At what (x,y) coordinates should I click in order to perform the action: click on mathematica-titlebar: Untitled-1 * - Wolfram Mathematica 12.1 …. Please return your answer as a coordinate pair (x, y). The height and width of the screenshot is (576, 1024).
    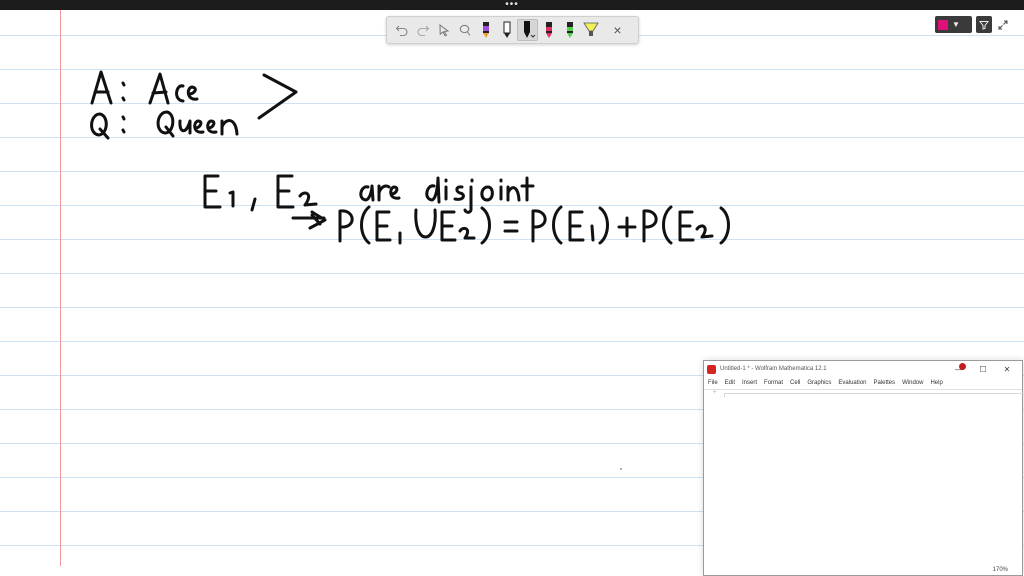
    Looking at the image, I should click on (863, 369).